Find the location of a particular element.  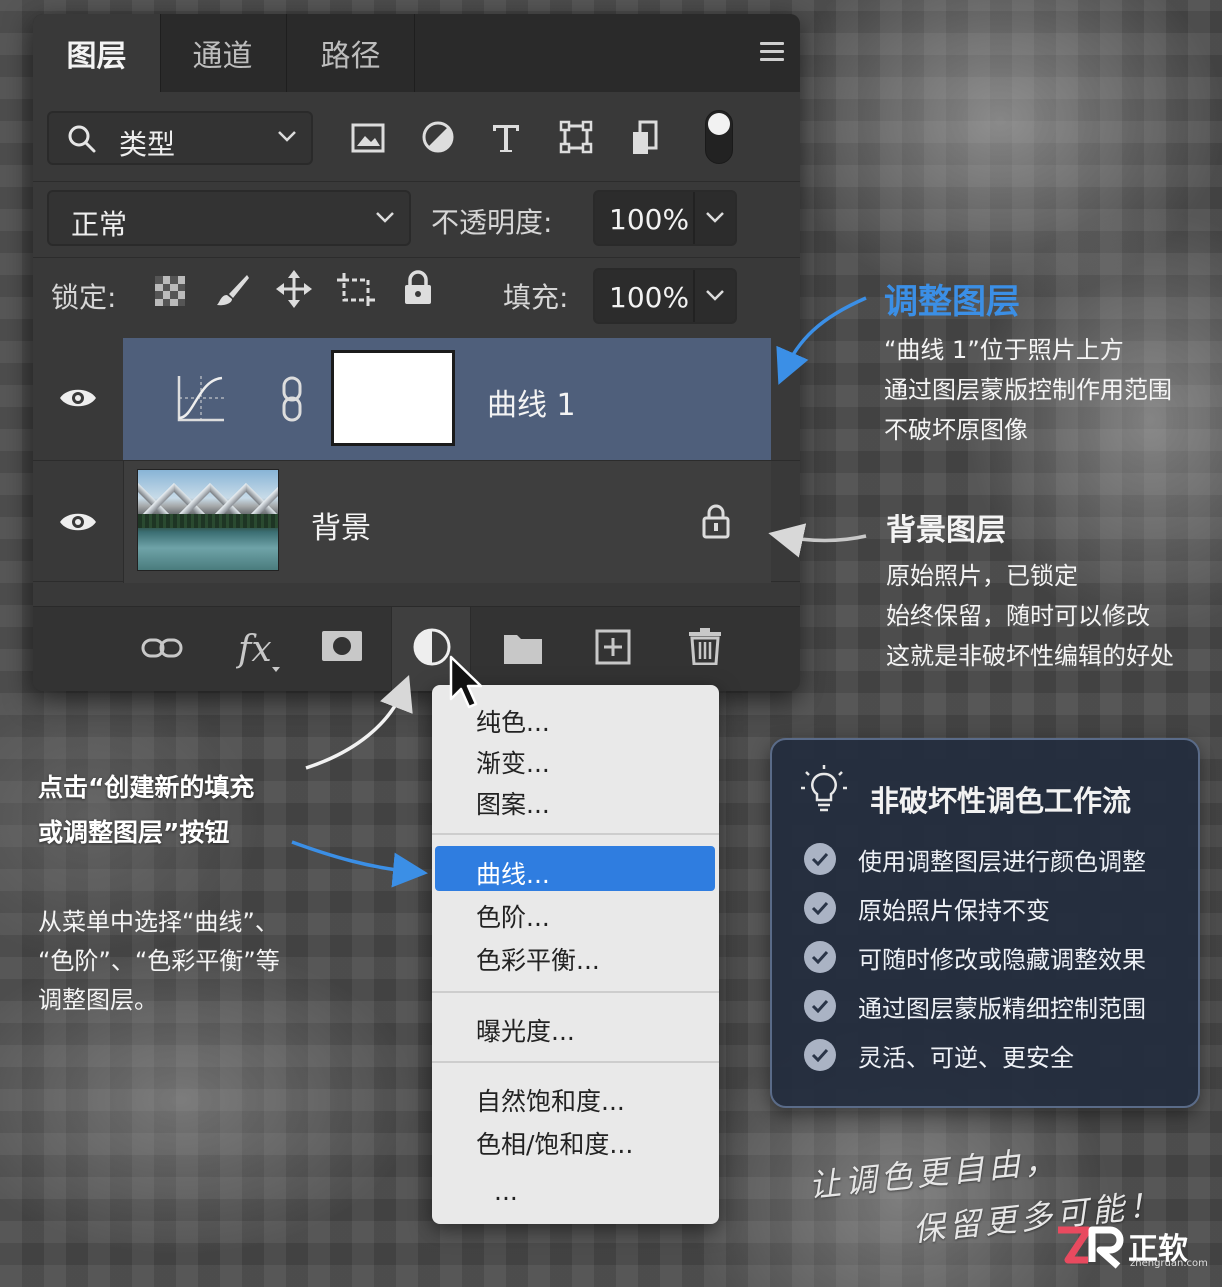

annotation-background-line: 这就是非破坏性编辑的好处 is located at coordinates (1030, 656).